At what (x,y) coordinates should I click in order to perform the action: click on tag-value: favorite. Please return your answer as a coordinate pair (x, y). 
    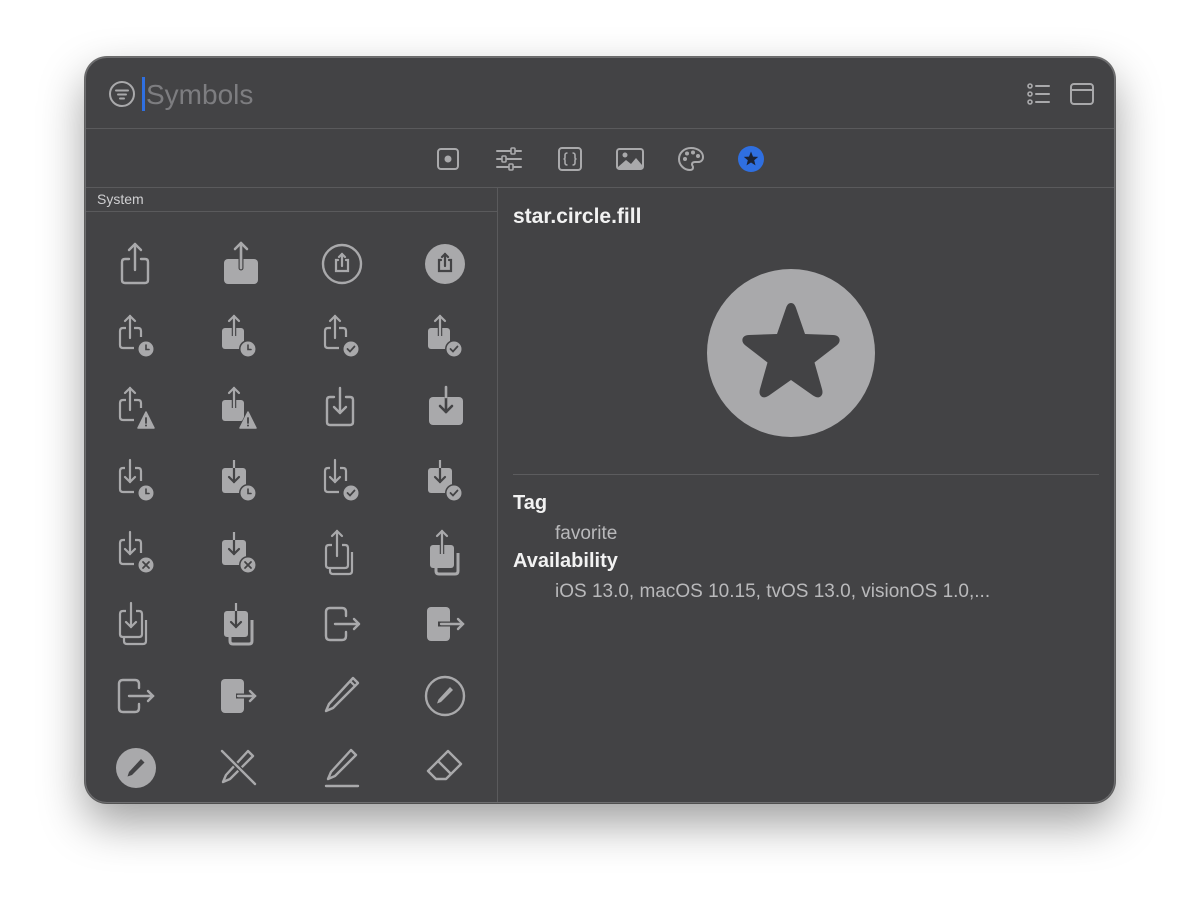
    Looking at the image, I should click on (586, 534).